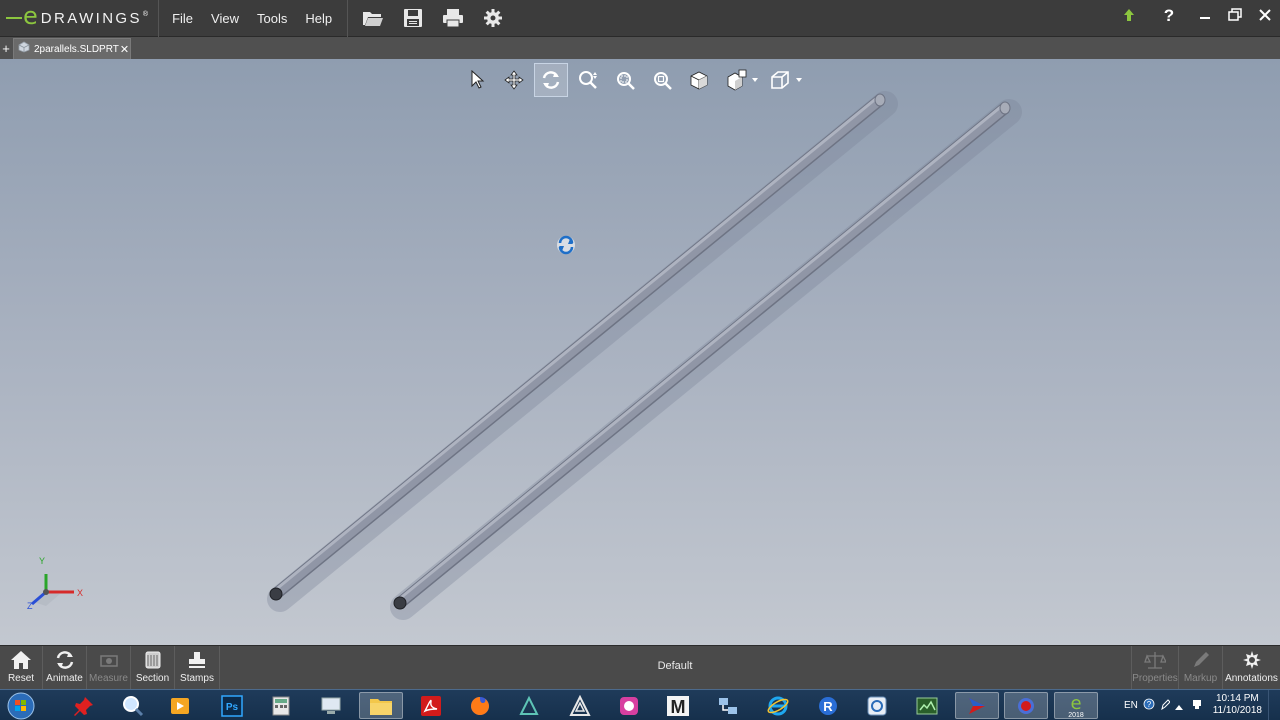 The image size is (1280, 720). What do you see at coordinates (927, 705) in the screenshot?
I see `app-green-icon` at bounding box center [927, 705].